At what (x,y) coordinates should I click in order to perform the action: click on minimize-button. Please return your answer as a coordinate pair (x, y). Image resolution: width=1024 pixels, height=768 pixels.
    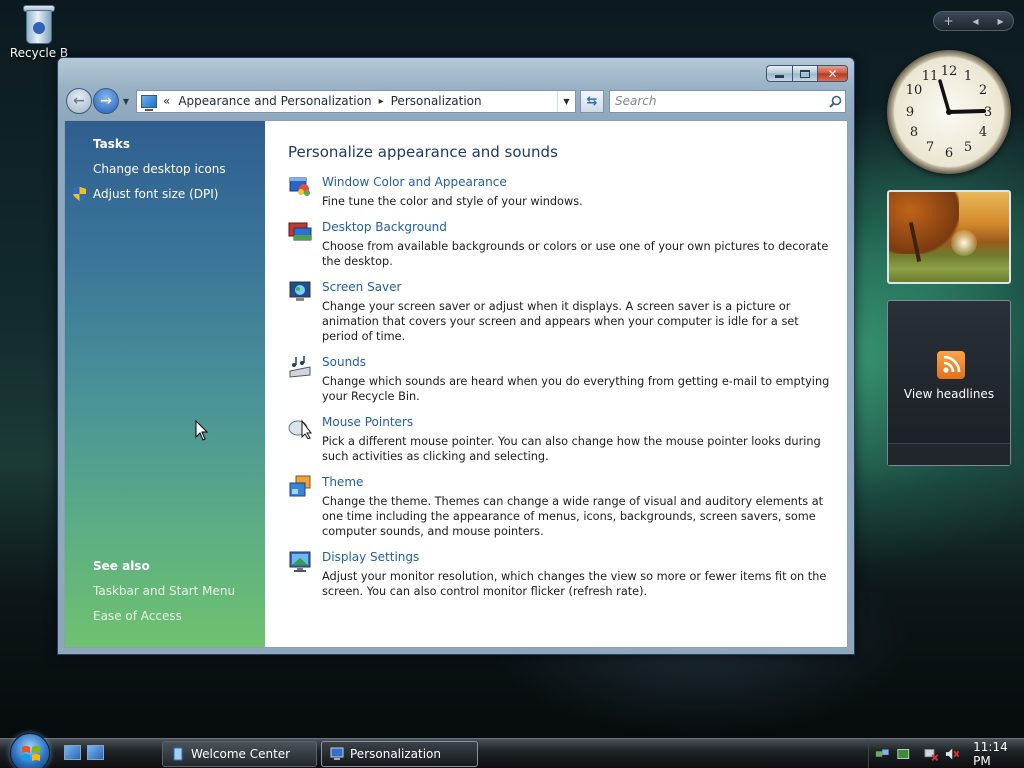
    Looking at the image, I should click on (779, 73).